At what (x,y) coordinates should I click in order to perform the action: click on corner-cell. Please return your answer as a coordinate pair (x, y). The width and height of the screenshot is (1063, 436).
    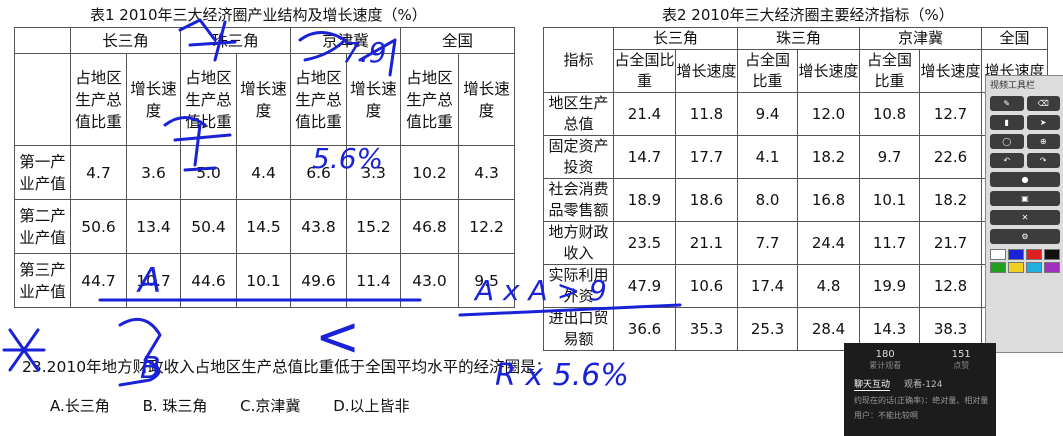
    Looking at the image, I should click on (42, 40).